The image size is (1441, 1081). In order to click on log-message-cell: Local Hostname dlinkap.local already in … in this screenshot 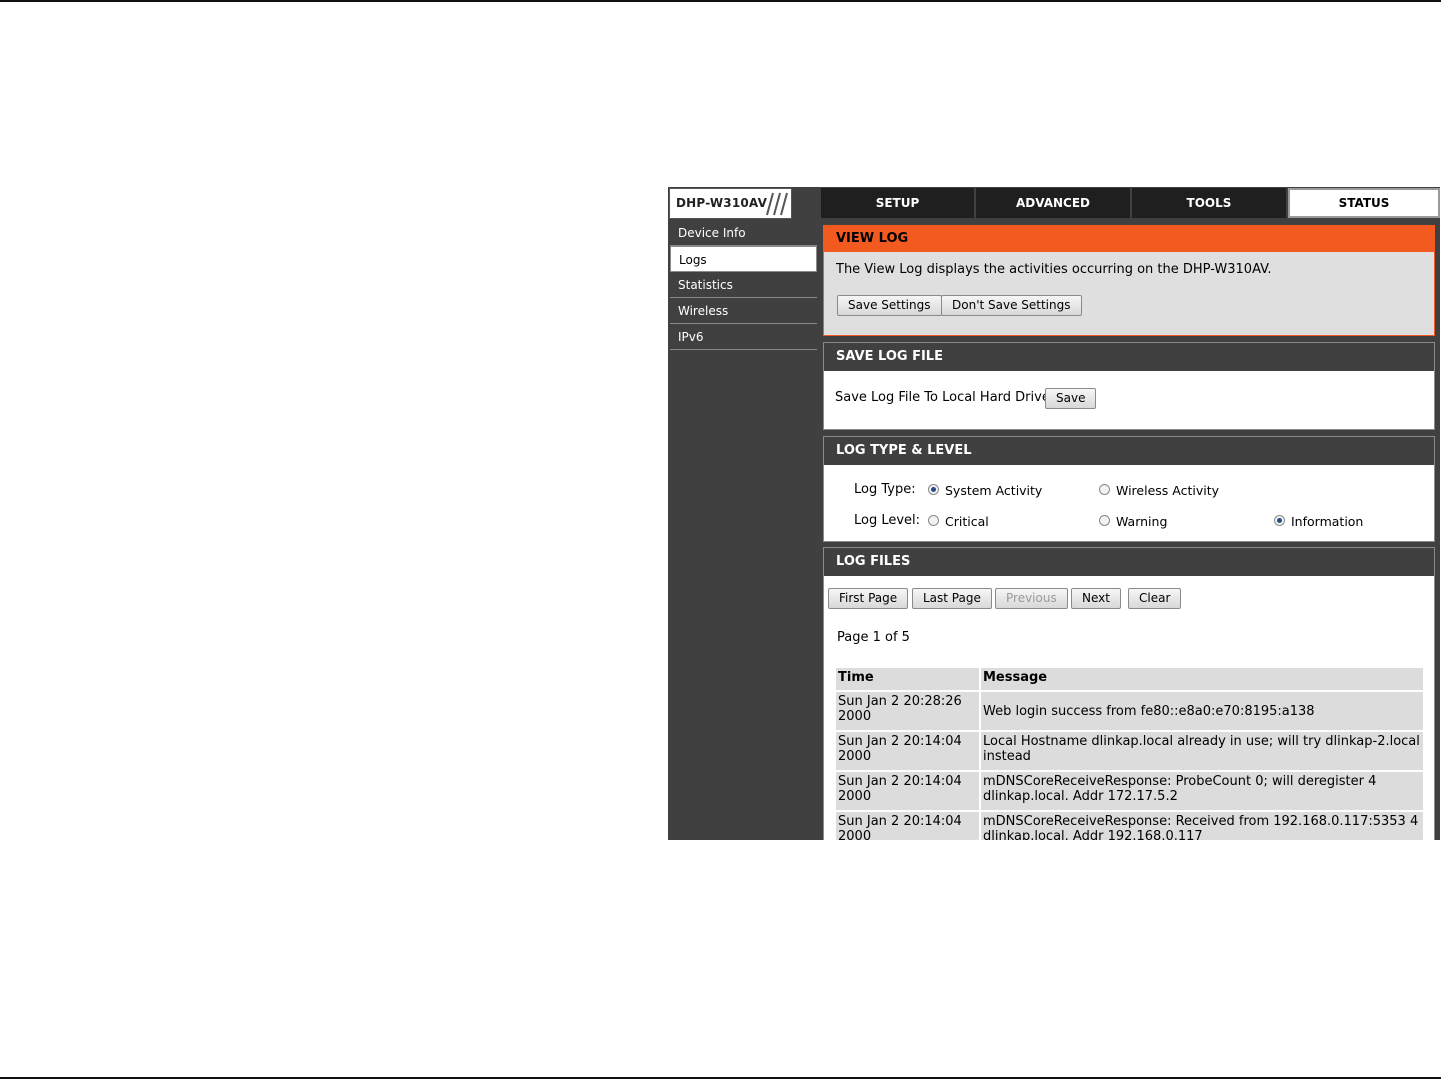, I will do `click(1202, 751)`.